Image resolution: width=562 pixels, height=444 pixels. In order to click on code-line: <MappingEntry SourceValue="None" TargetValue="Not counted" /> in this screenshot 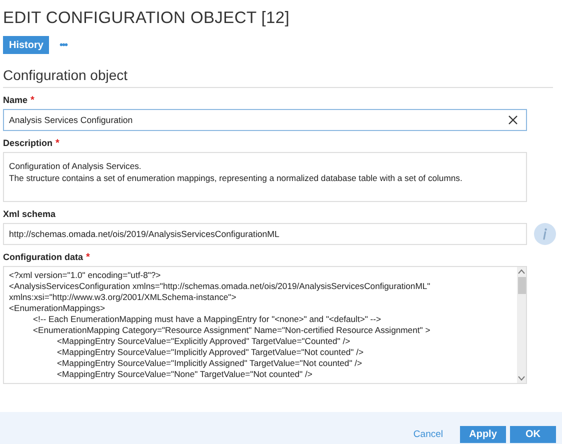, I will do `click(184, 374)`.